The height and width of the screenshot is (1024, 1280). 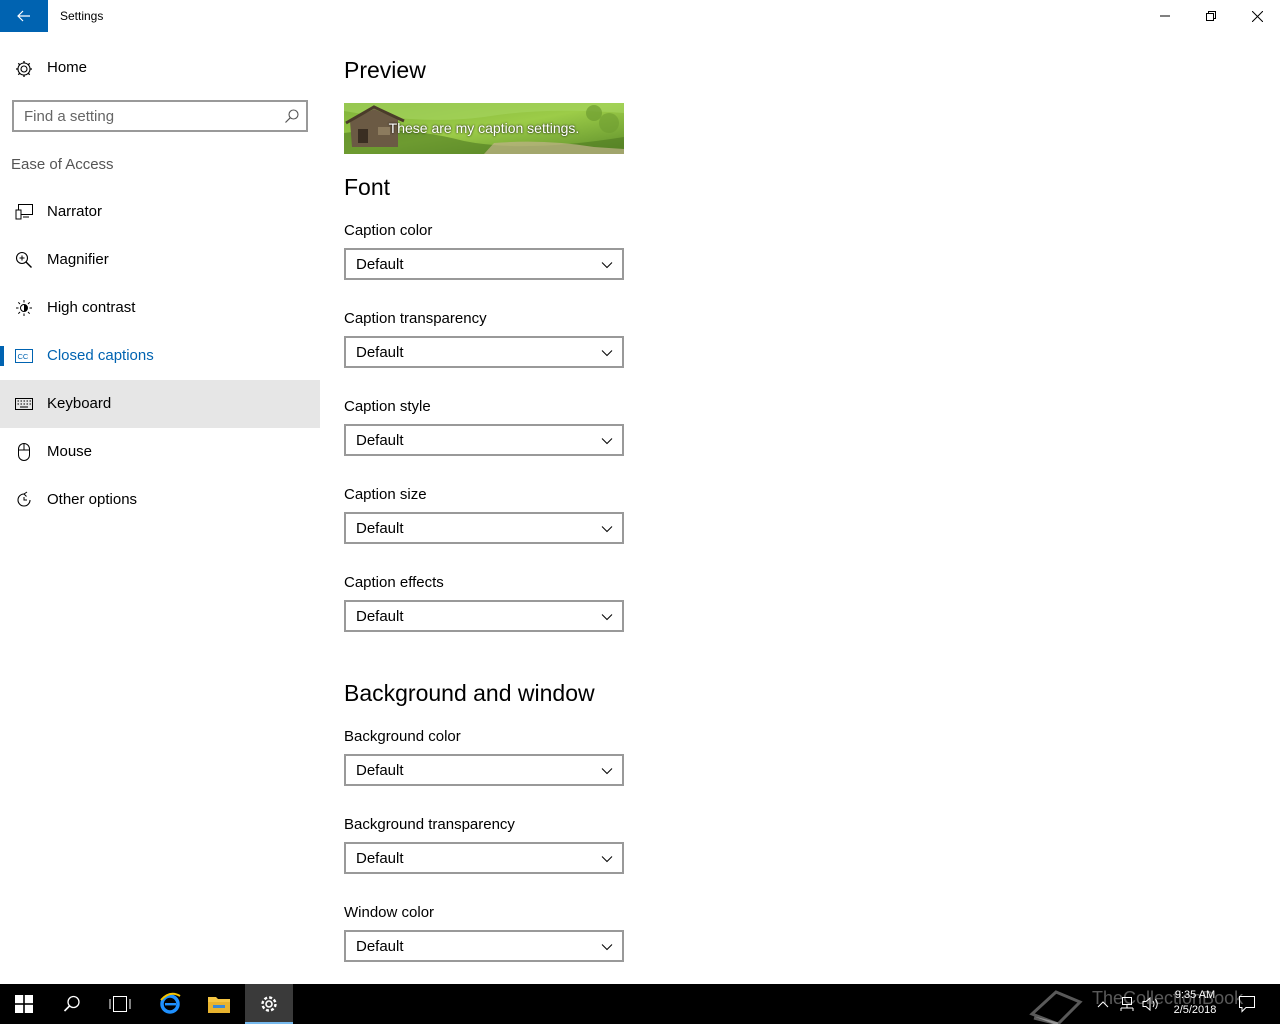 What do you see at coordinates (160, 308) in the screenshot?
I see `sidebar-item-high-contrast: High contrast` at bounding box center [160, 308].